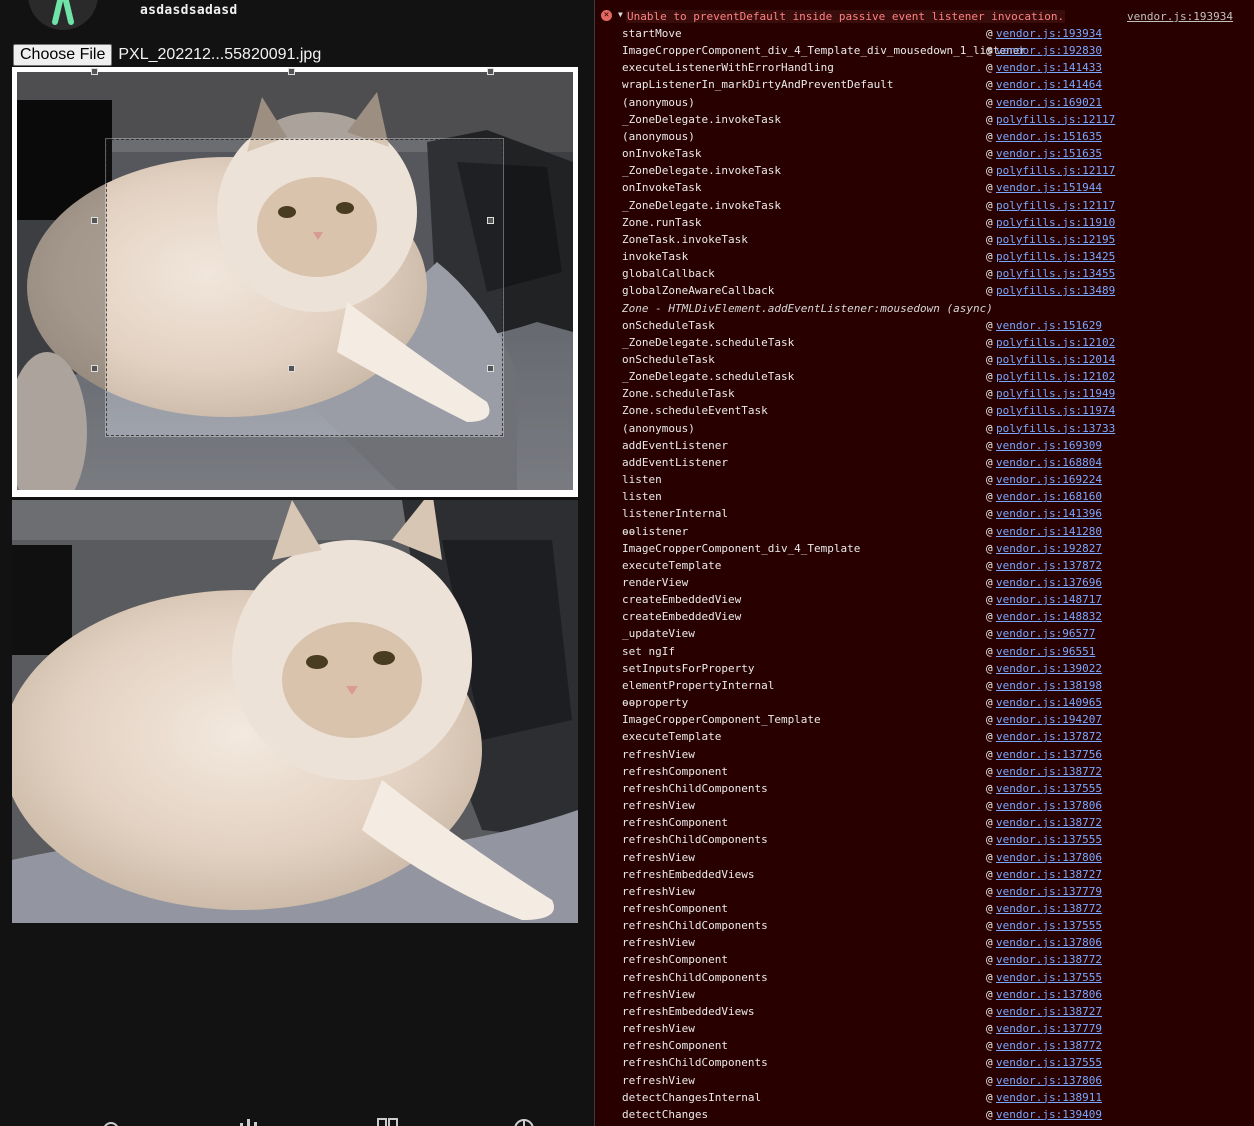 Image resolution: width=1254 pixels, height=1126 pixels. I want to click on search-icon, so click(111, 1121).